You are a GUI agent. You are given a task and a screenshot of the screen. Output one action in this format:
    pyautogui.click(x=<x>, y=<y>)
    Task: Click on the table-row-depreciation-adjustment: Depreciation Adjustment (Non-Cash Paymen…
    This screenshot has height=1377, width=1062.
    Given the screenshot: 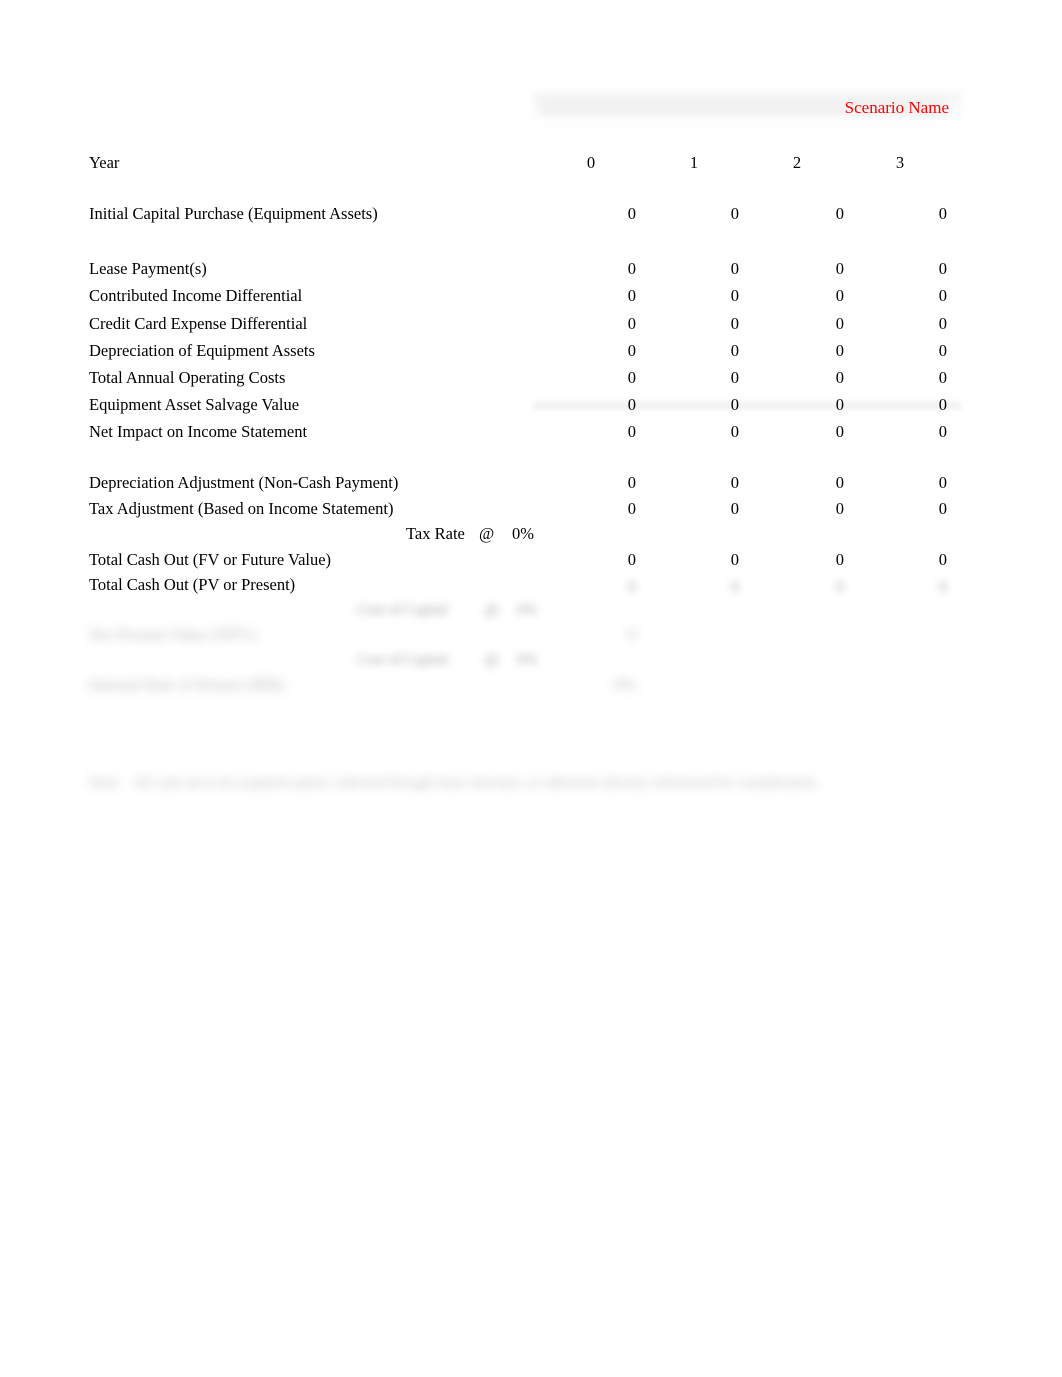 What is the action you would take?
    pyautogui.click(x=531, y=483)
    